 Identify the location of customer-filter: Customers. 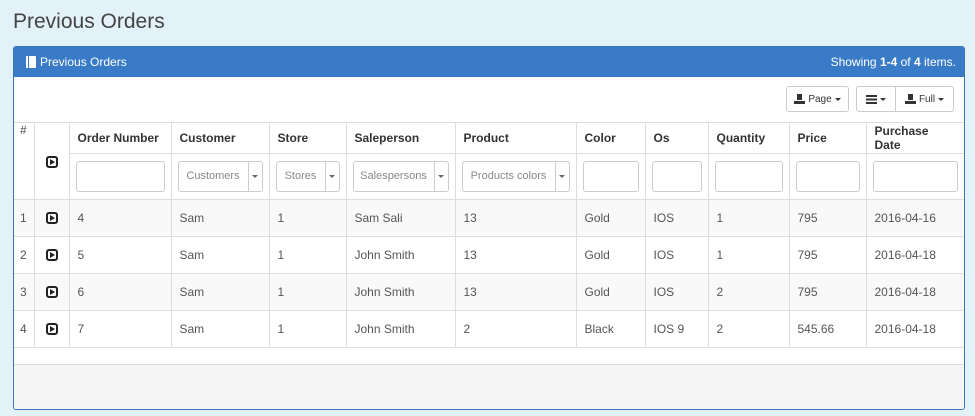
(220, 176).